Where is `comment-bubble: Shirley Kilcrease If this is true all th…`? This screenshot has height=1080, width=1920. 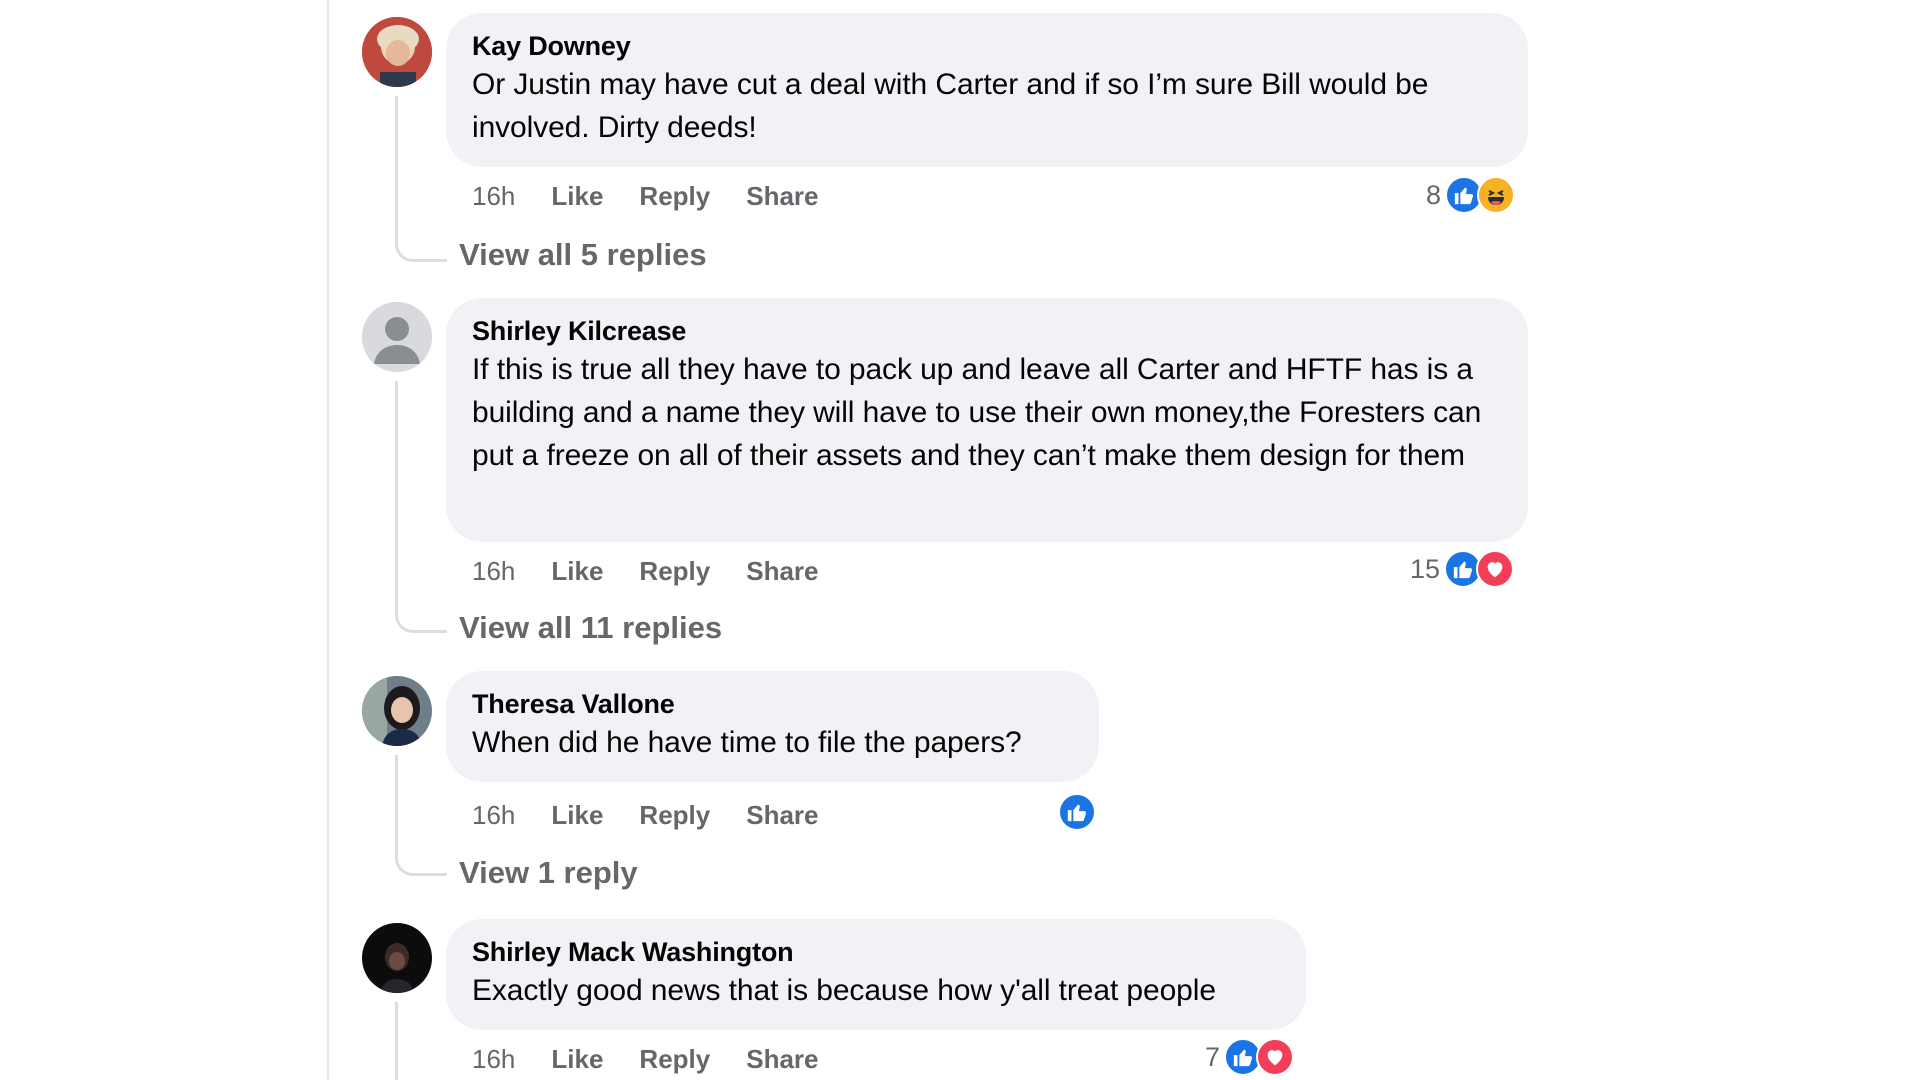 comment-bubble: Shirley Kilcrease If this is true all th… is located at coordinates (987, 420).